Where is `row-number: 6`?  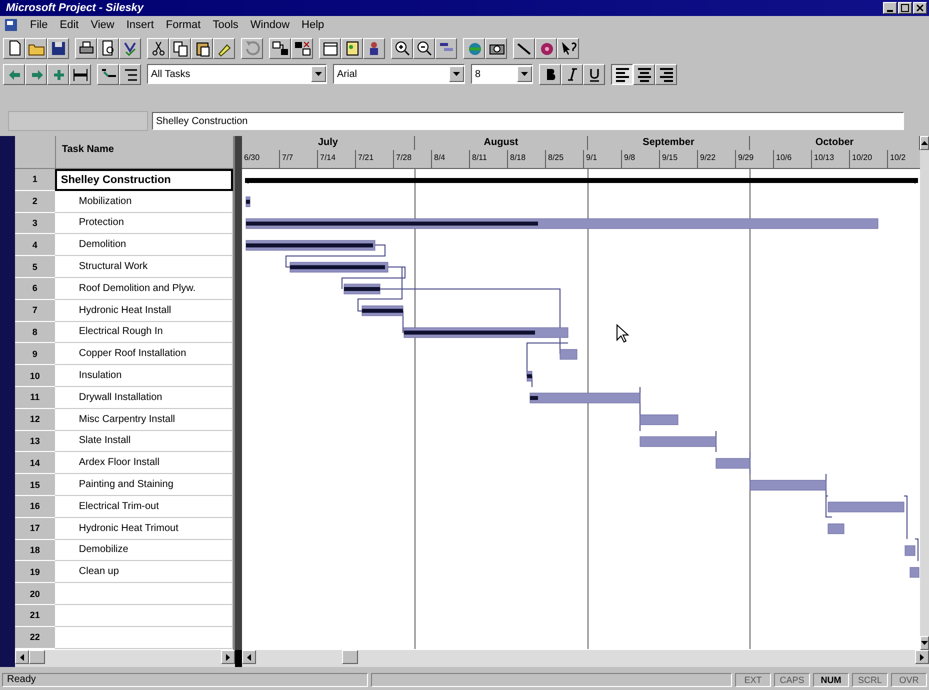
row-number: 6 is located at coordinates (34, 289).